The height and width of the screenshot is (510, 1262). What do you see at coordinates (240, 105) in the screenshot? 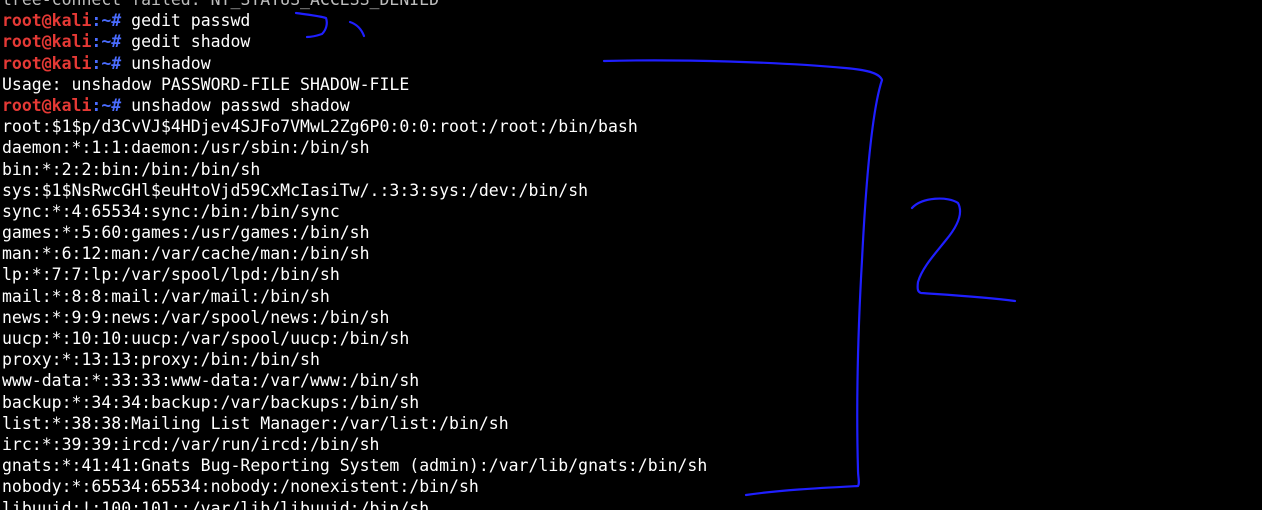
I see `command-text: unshadow passwd shadow` at bounding box center [240, 105].